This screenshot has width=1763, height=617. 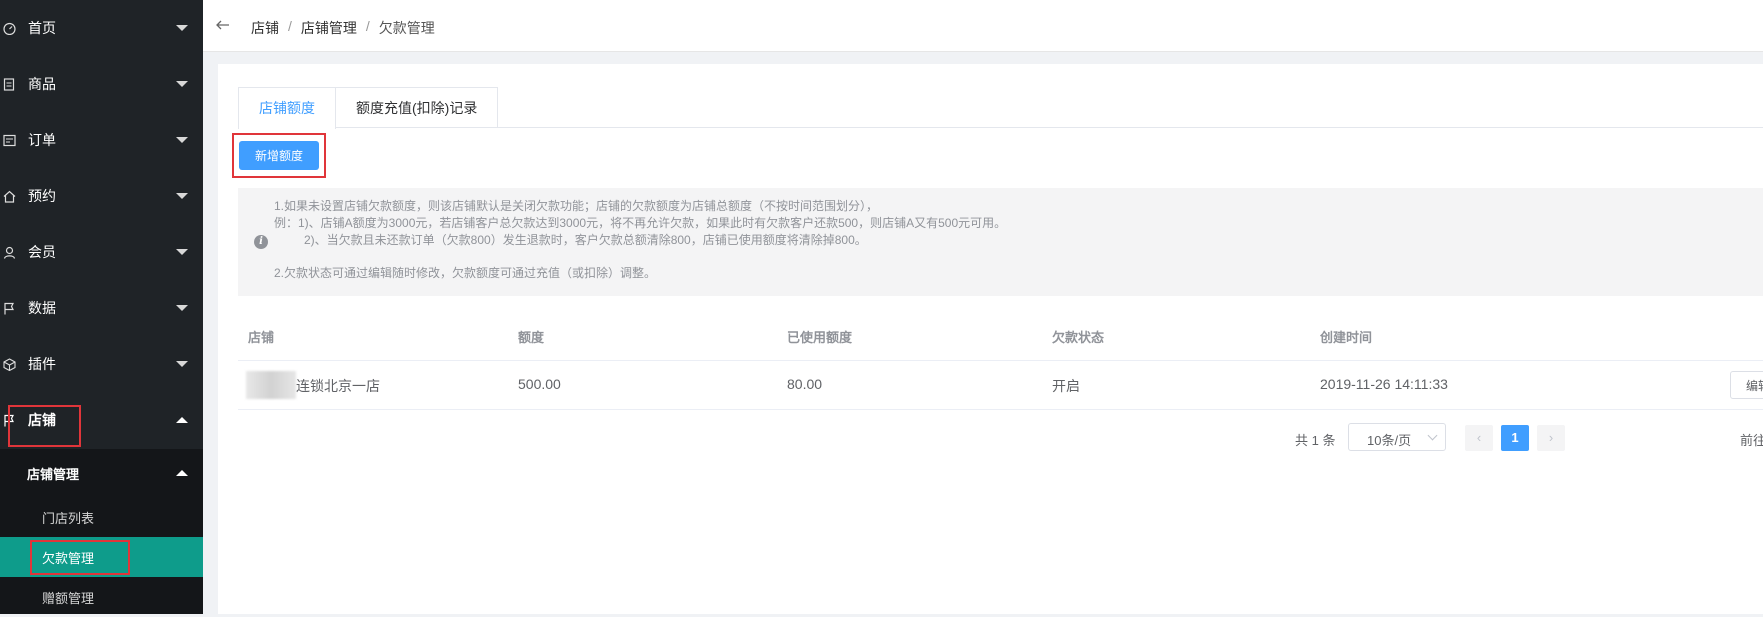 What do you see at coordinates (1315, 440) in the screenshot?
I see `pagination-total: 共 1 条` at bounding box center [1315, 440].